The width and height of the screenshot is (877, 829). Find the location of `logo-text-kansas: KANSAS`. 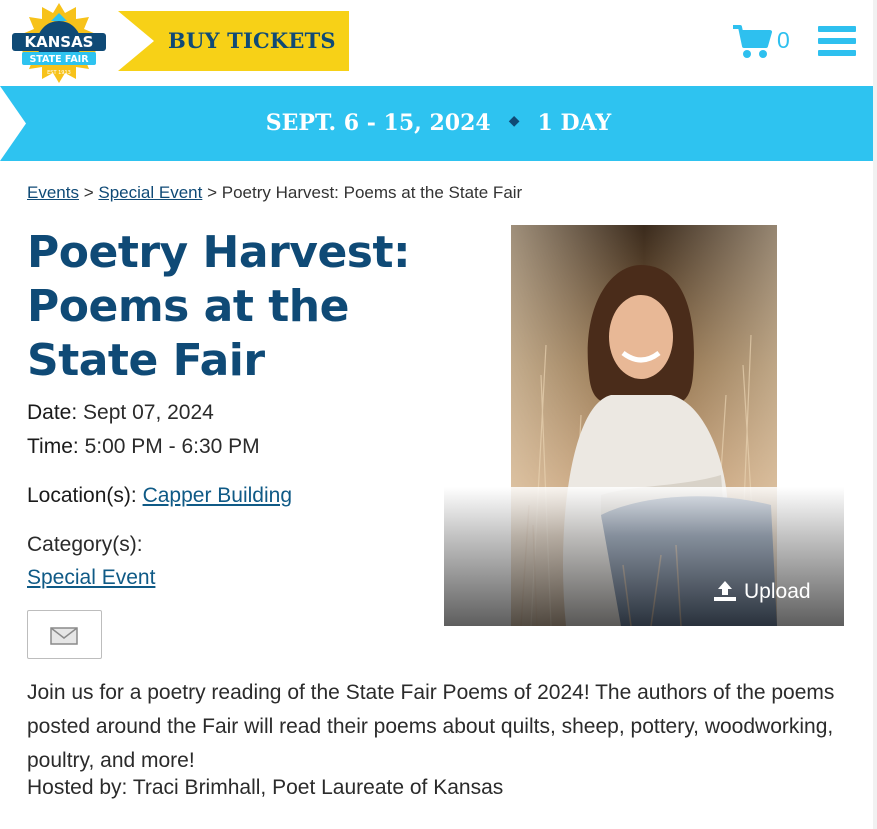

logo-text-kansas: KANSAS is located at coordinates (58, 42).